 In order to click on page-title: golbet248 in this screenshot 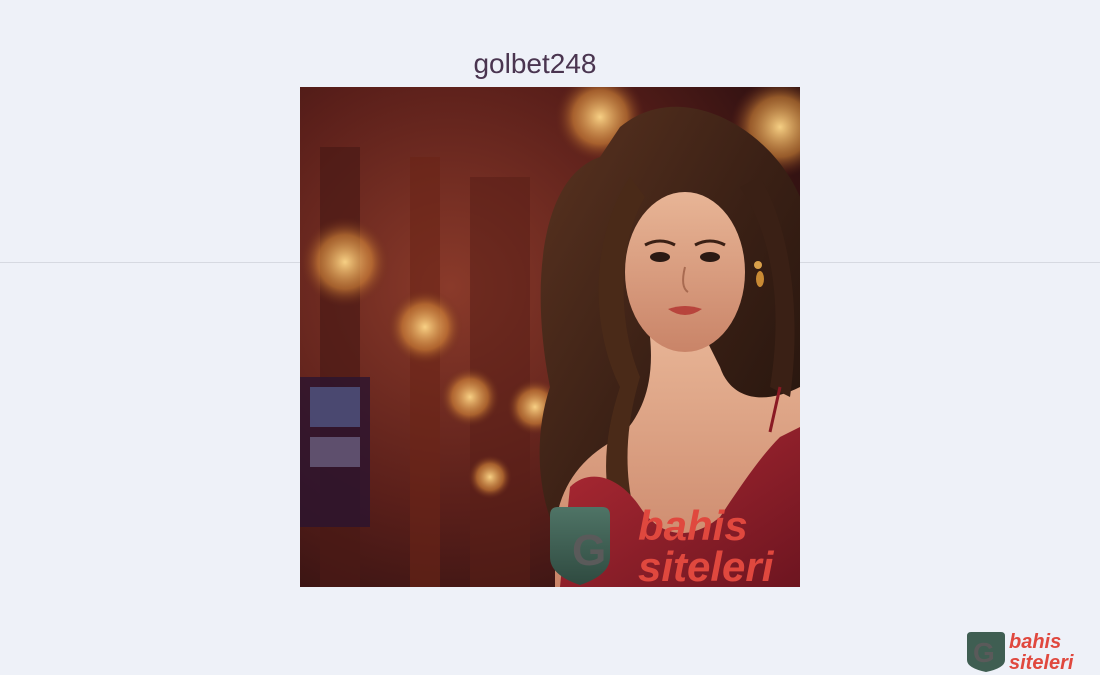, I will do `click(535, 63)`.